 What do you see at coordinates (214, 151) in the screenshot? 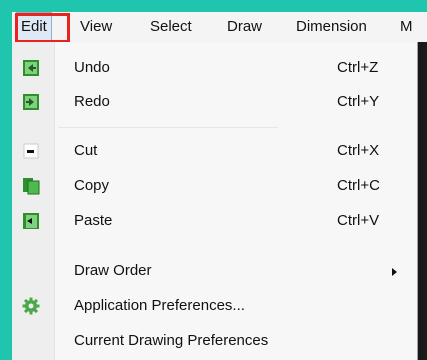
I see `menu-item-cut: Cut Ctrl+X` at bounding box center [214, 151].